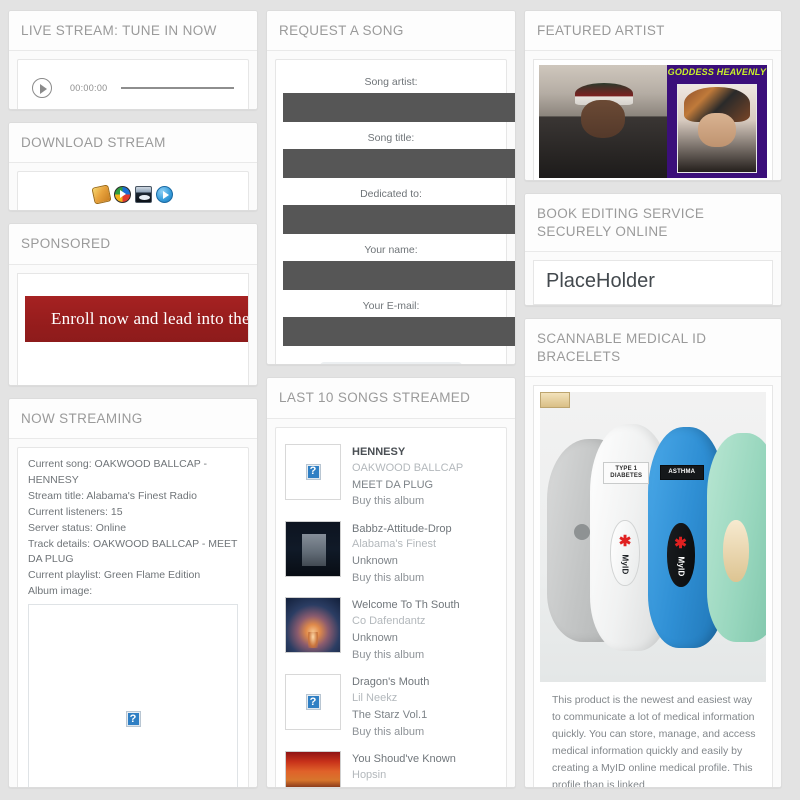  I want to click on featured-artist-image: GODDESS HEAVENLY, so click(653, 122).